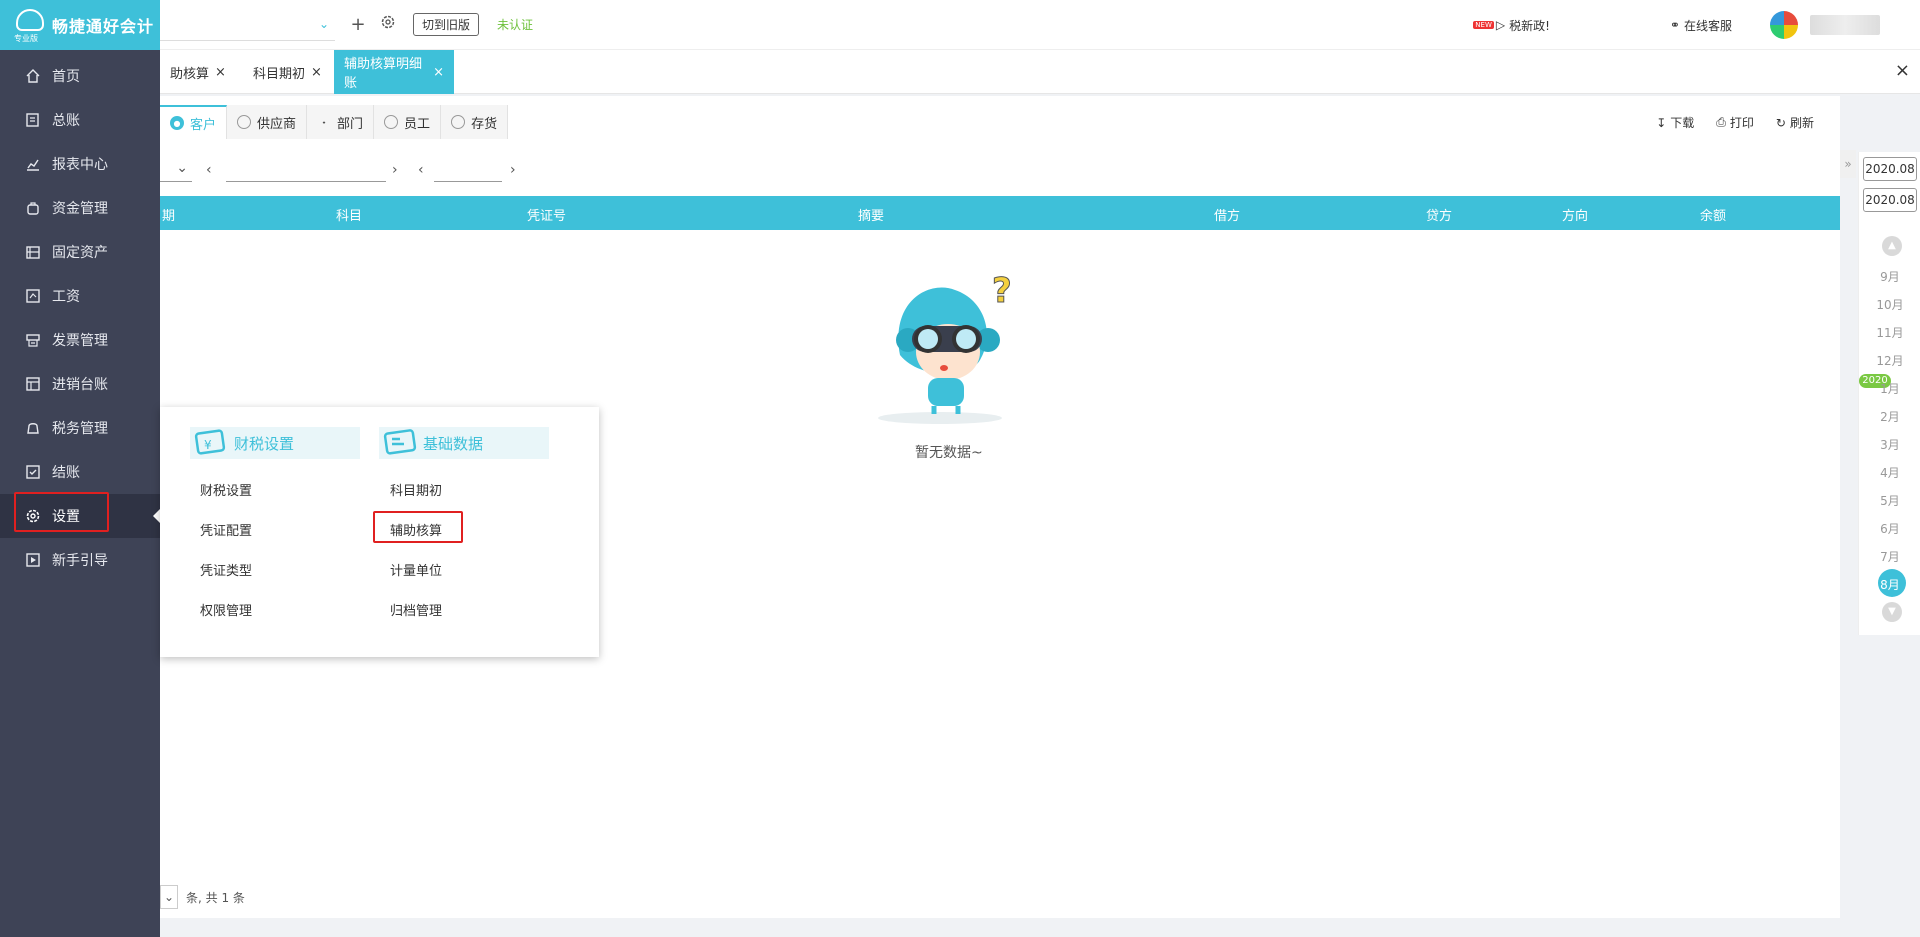  Describe the element at coordinates (1902, 70) in the screenshot. I see `close-all-tabs-icon: ×` at that location.